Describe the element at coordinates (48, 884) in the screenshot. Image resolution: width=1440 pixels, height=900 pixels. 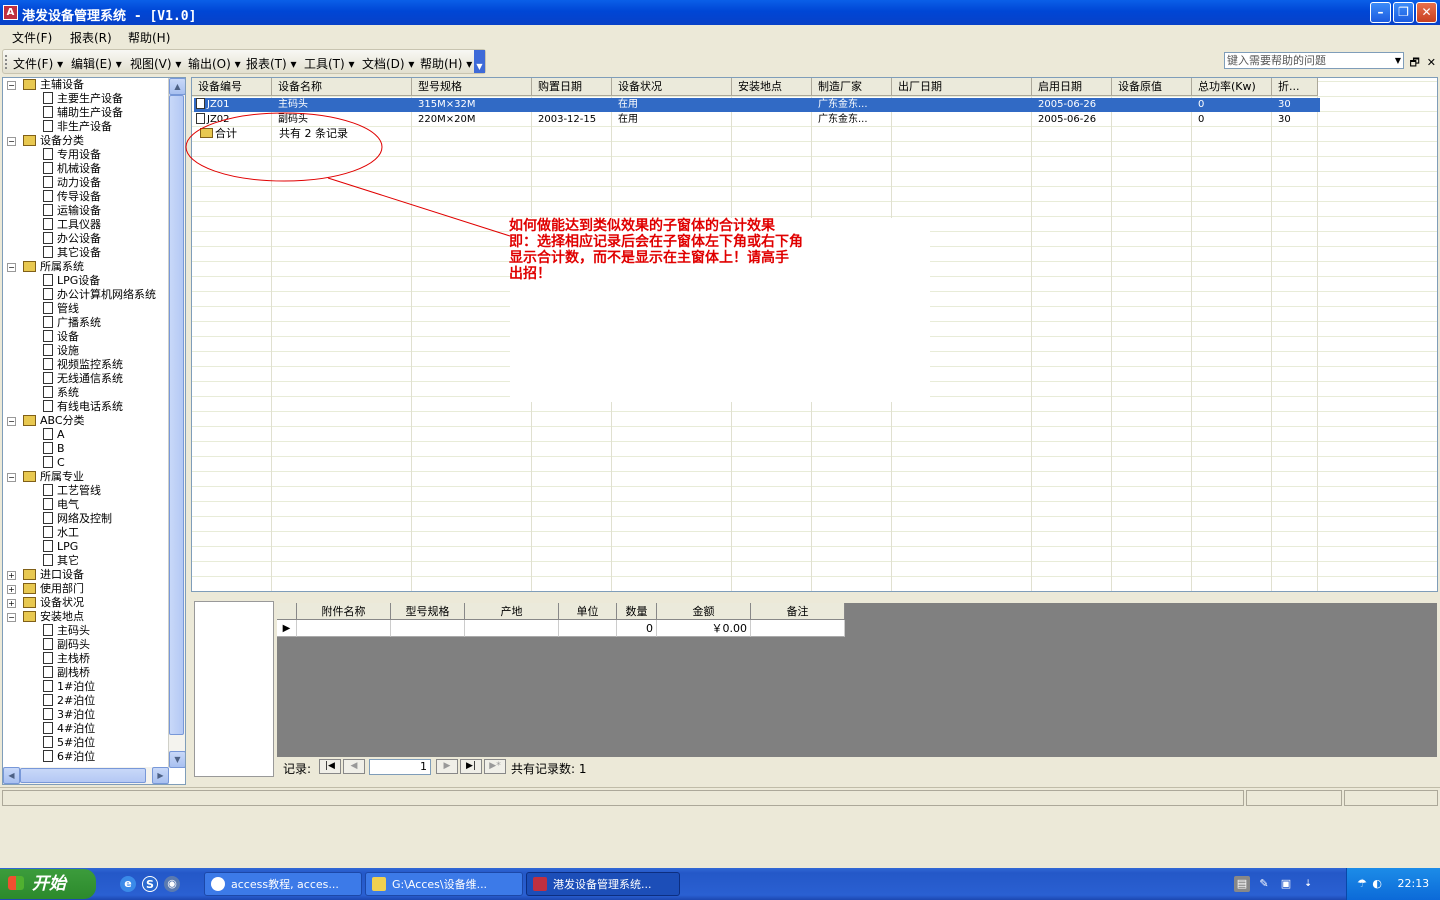
I see `start-button: 开始` at that location.